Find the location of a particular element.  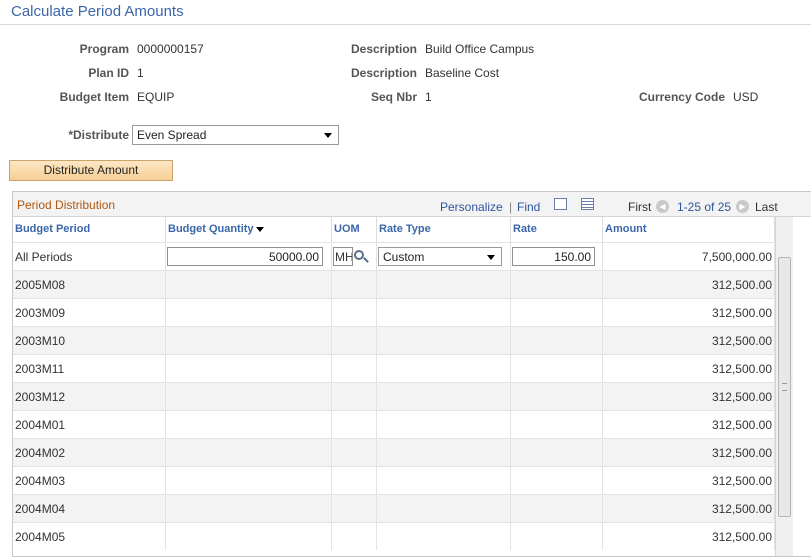

distribute-amount-button: Distribute Amount is located at coordinates (91, 170).